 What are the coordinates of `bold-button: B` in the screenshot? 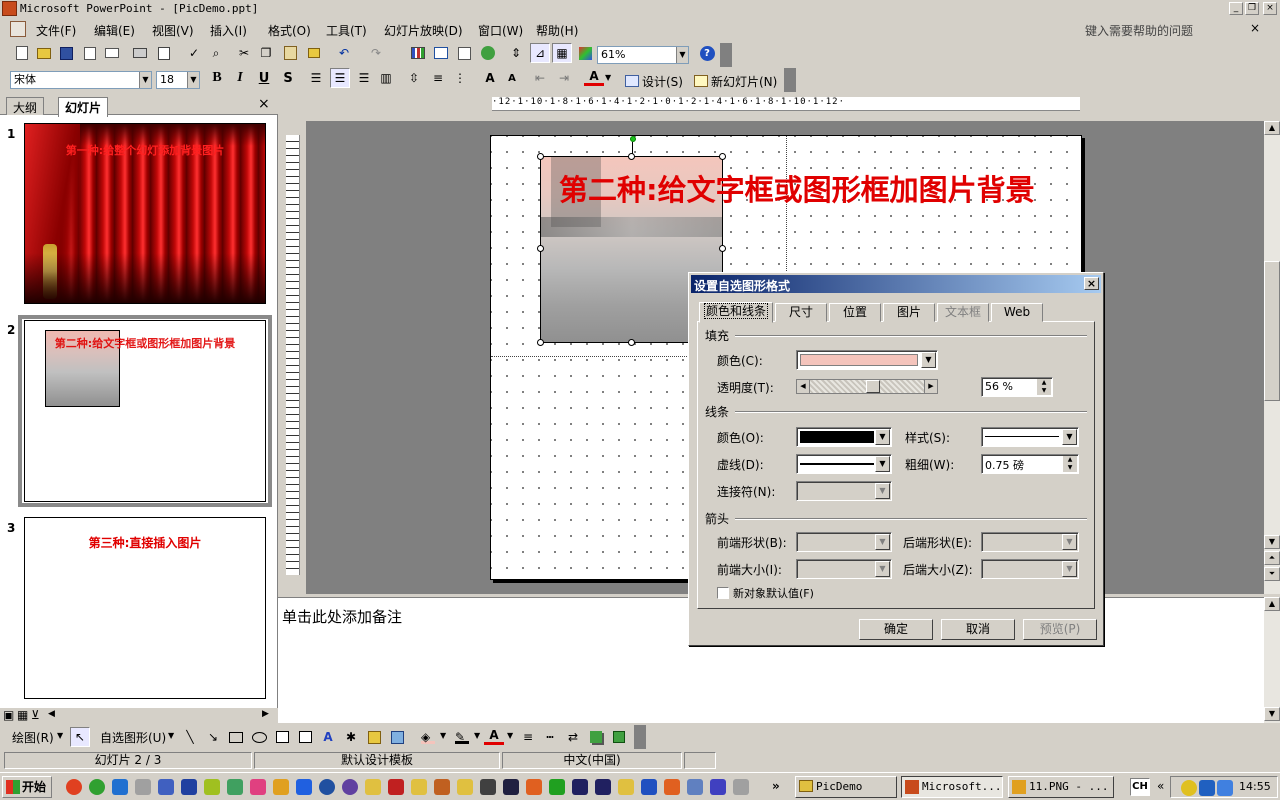 It's located at (217, 78).